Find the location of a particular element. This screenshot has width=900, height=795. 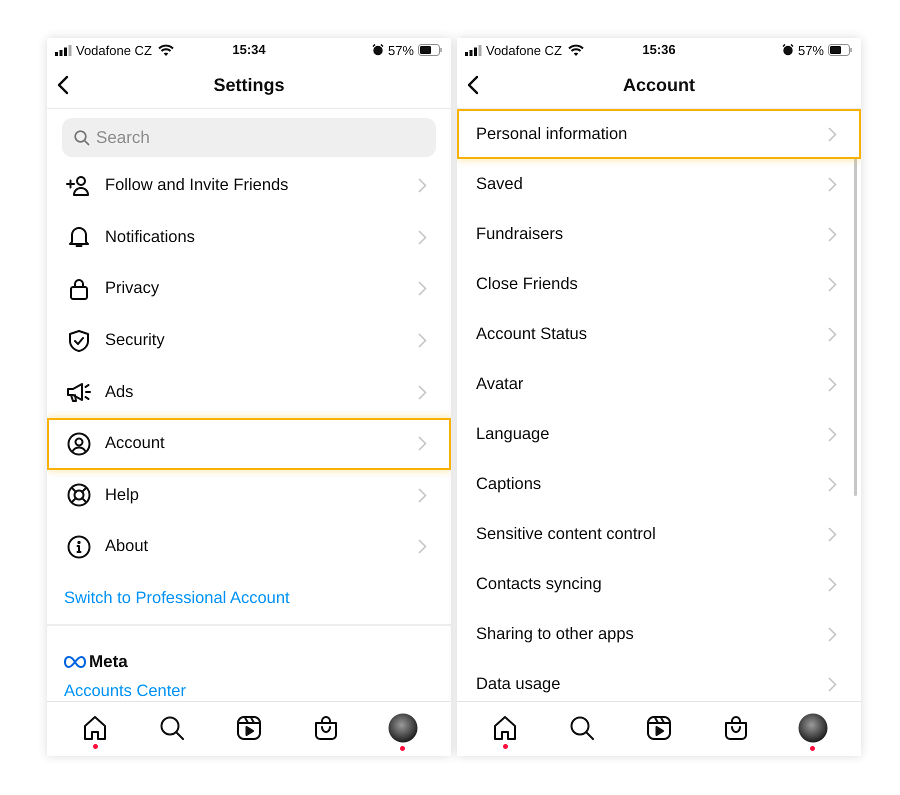

settings-item: Notifications is located at coordinates (249, 238).